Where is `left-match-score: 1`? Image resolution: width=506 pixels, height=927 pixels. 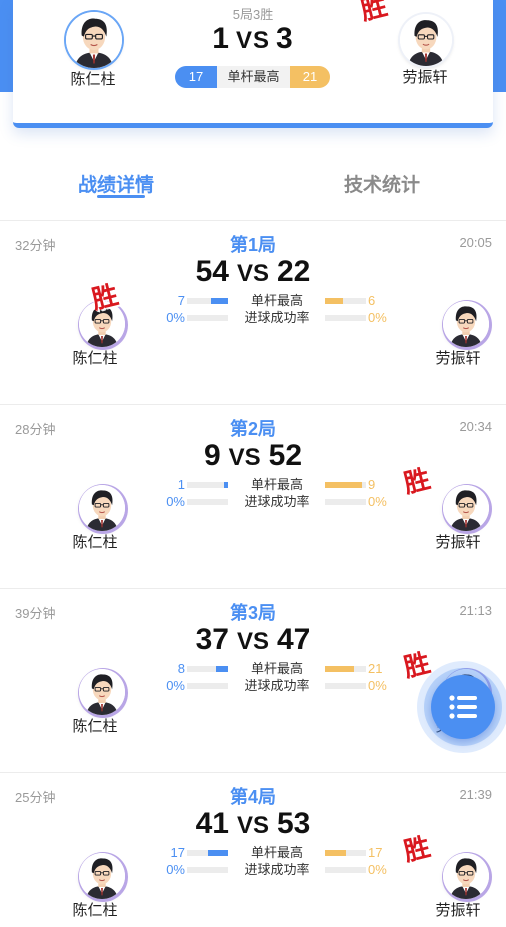 left-match-score: 1 is located at coordinates (221, 38).